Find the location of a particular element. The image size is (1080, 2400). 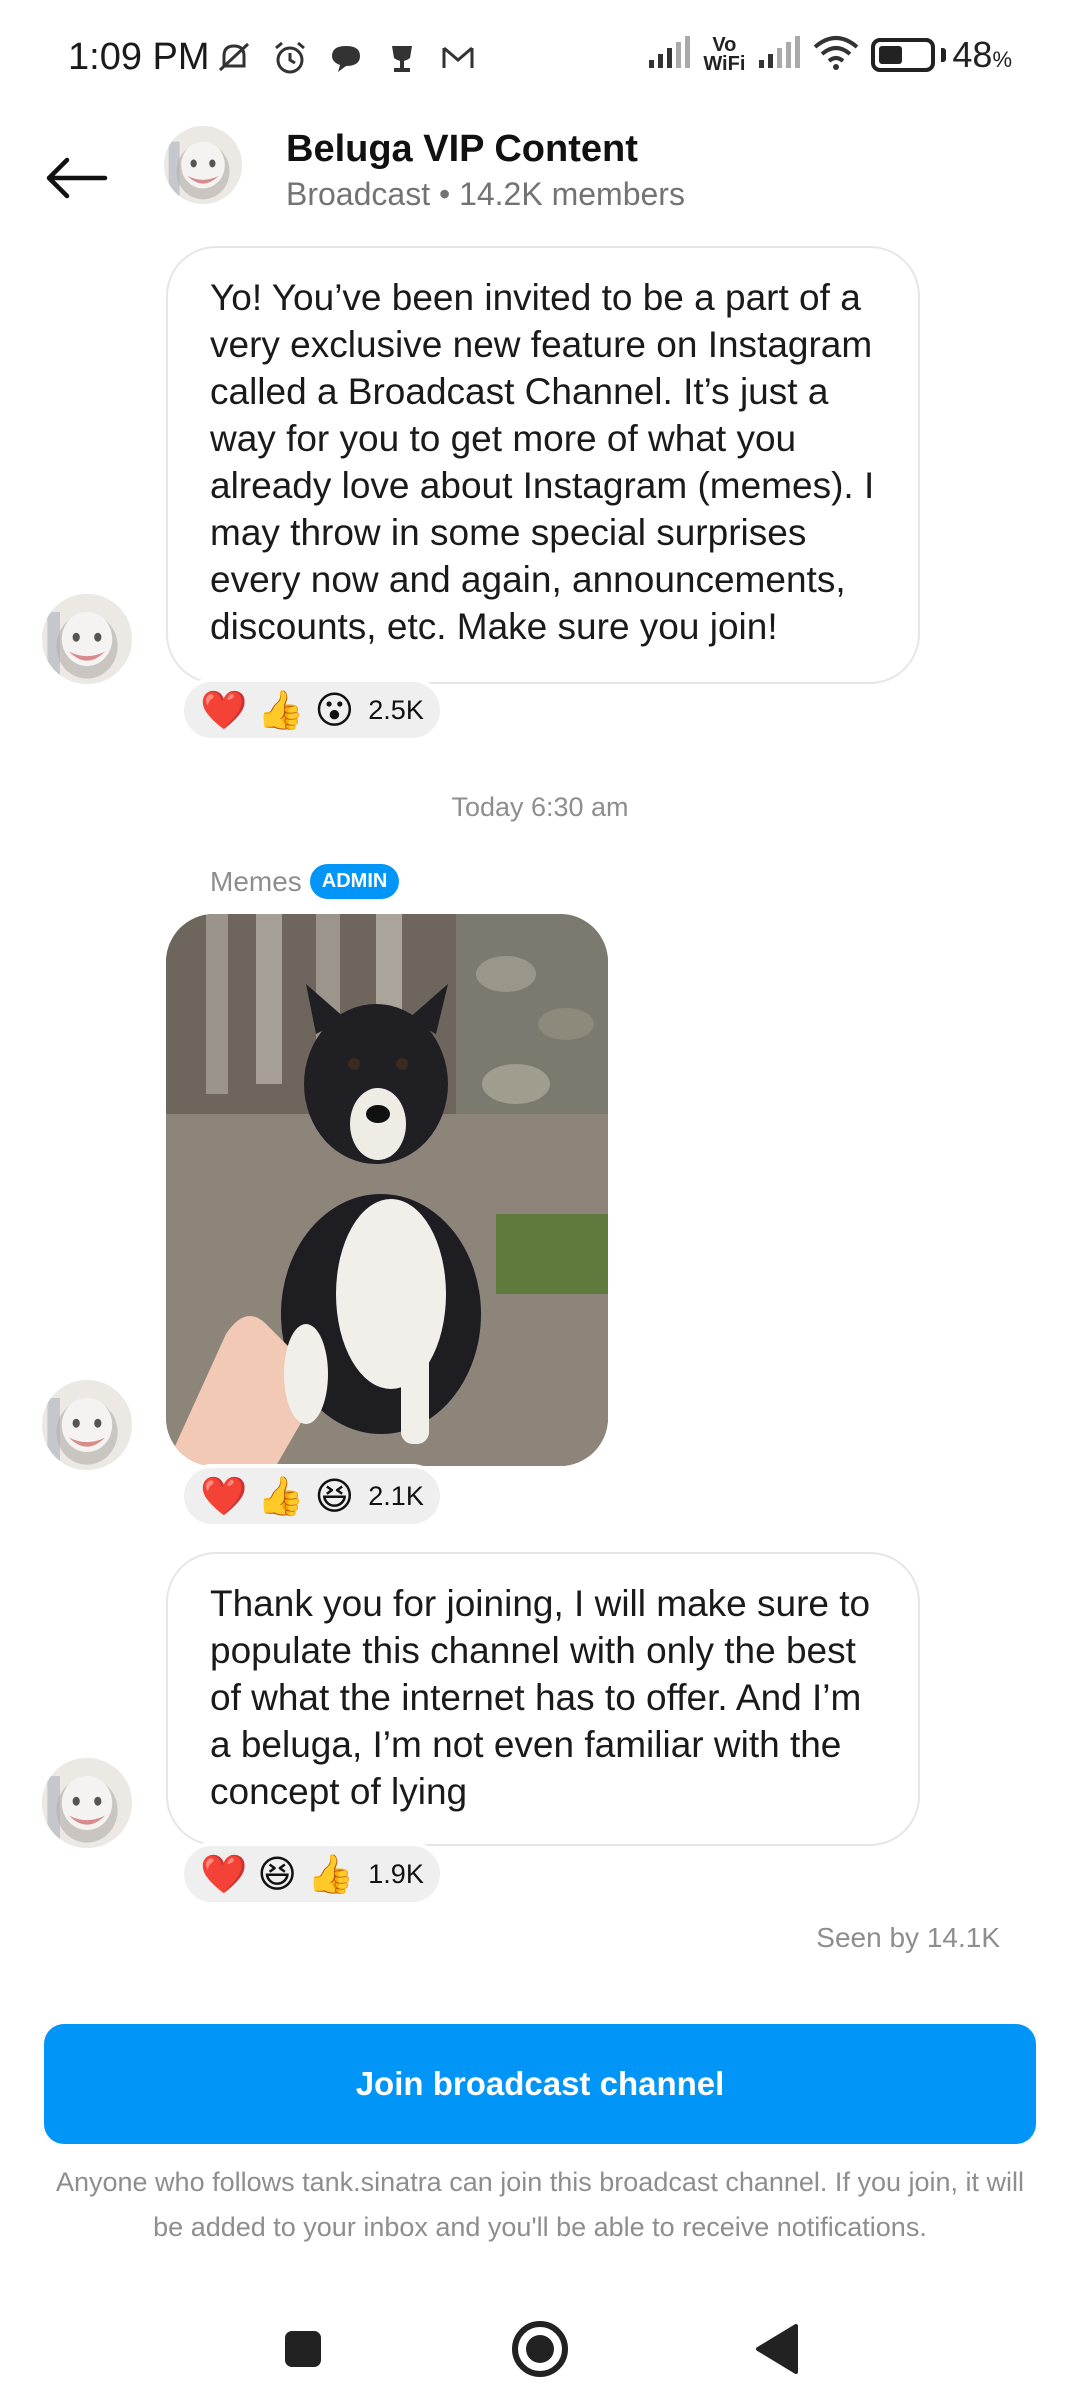

recents-square-icon is located at coordinates (303, 2349).